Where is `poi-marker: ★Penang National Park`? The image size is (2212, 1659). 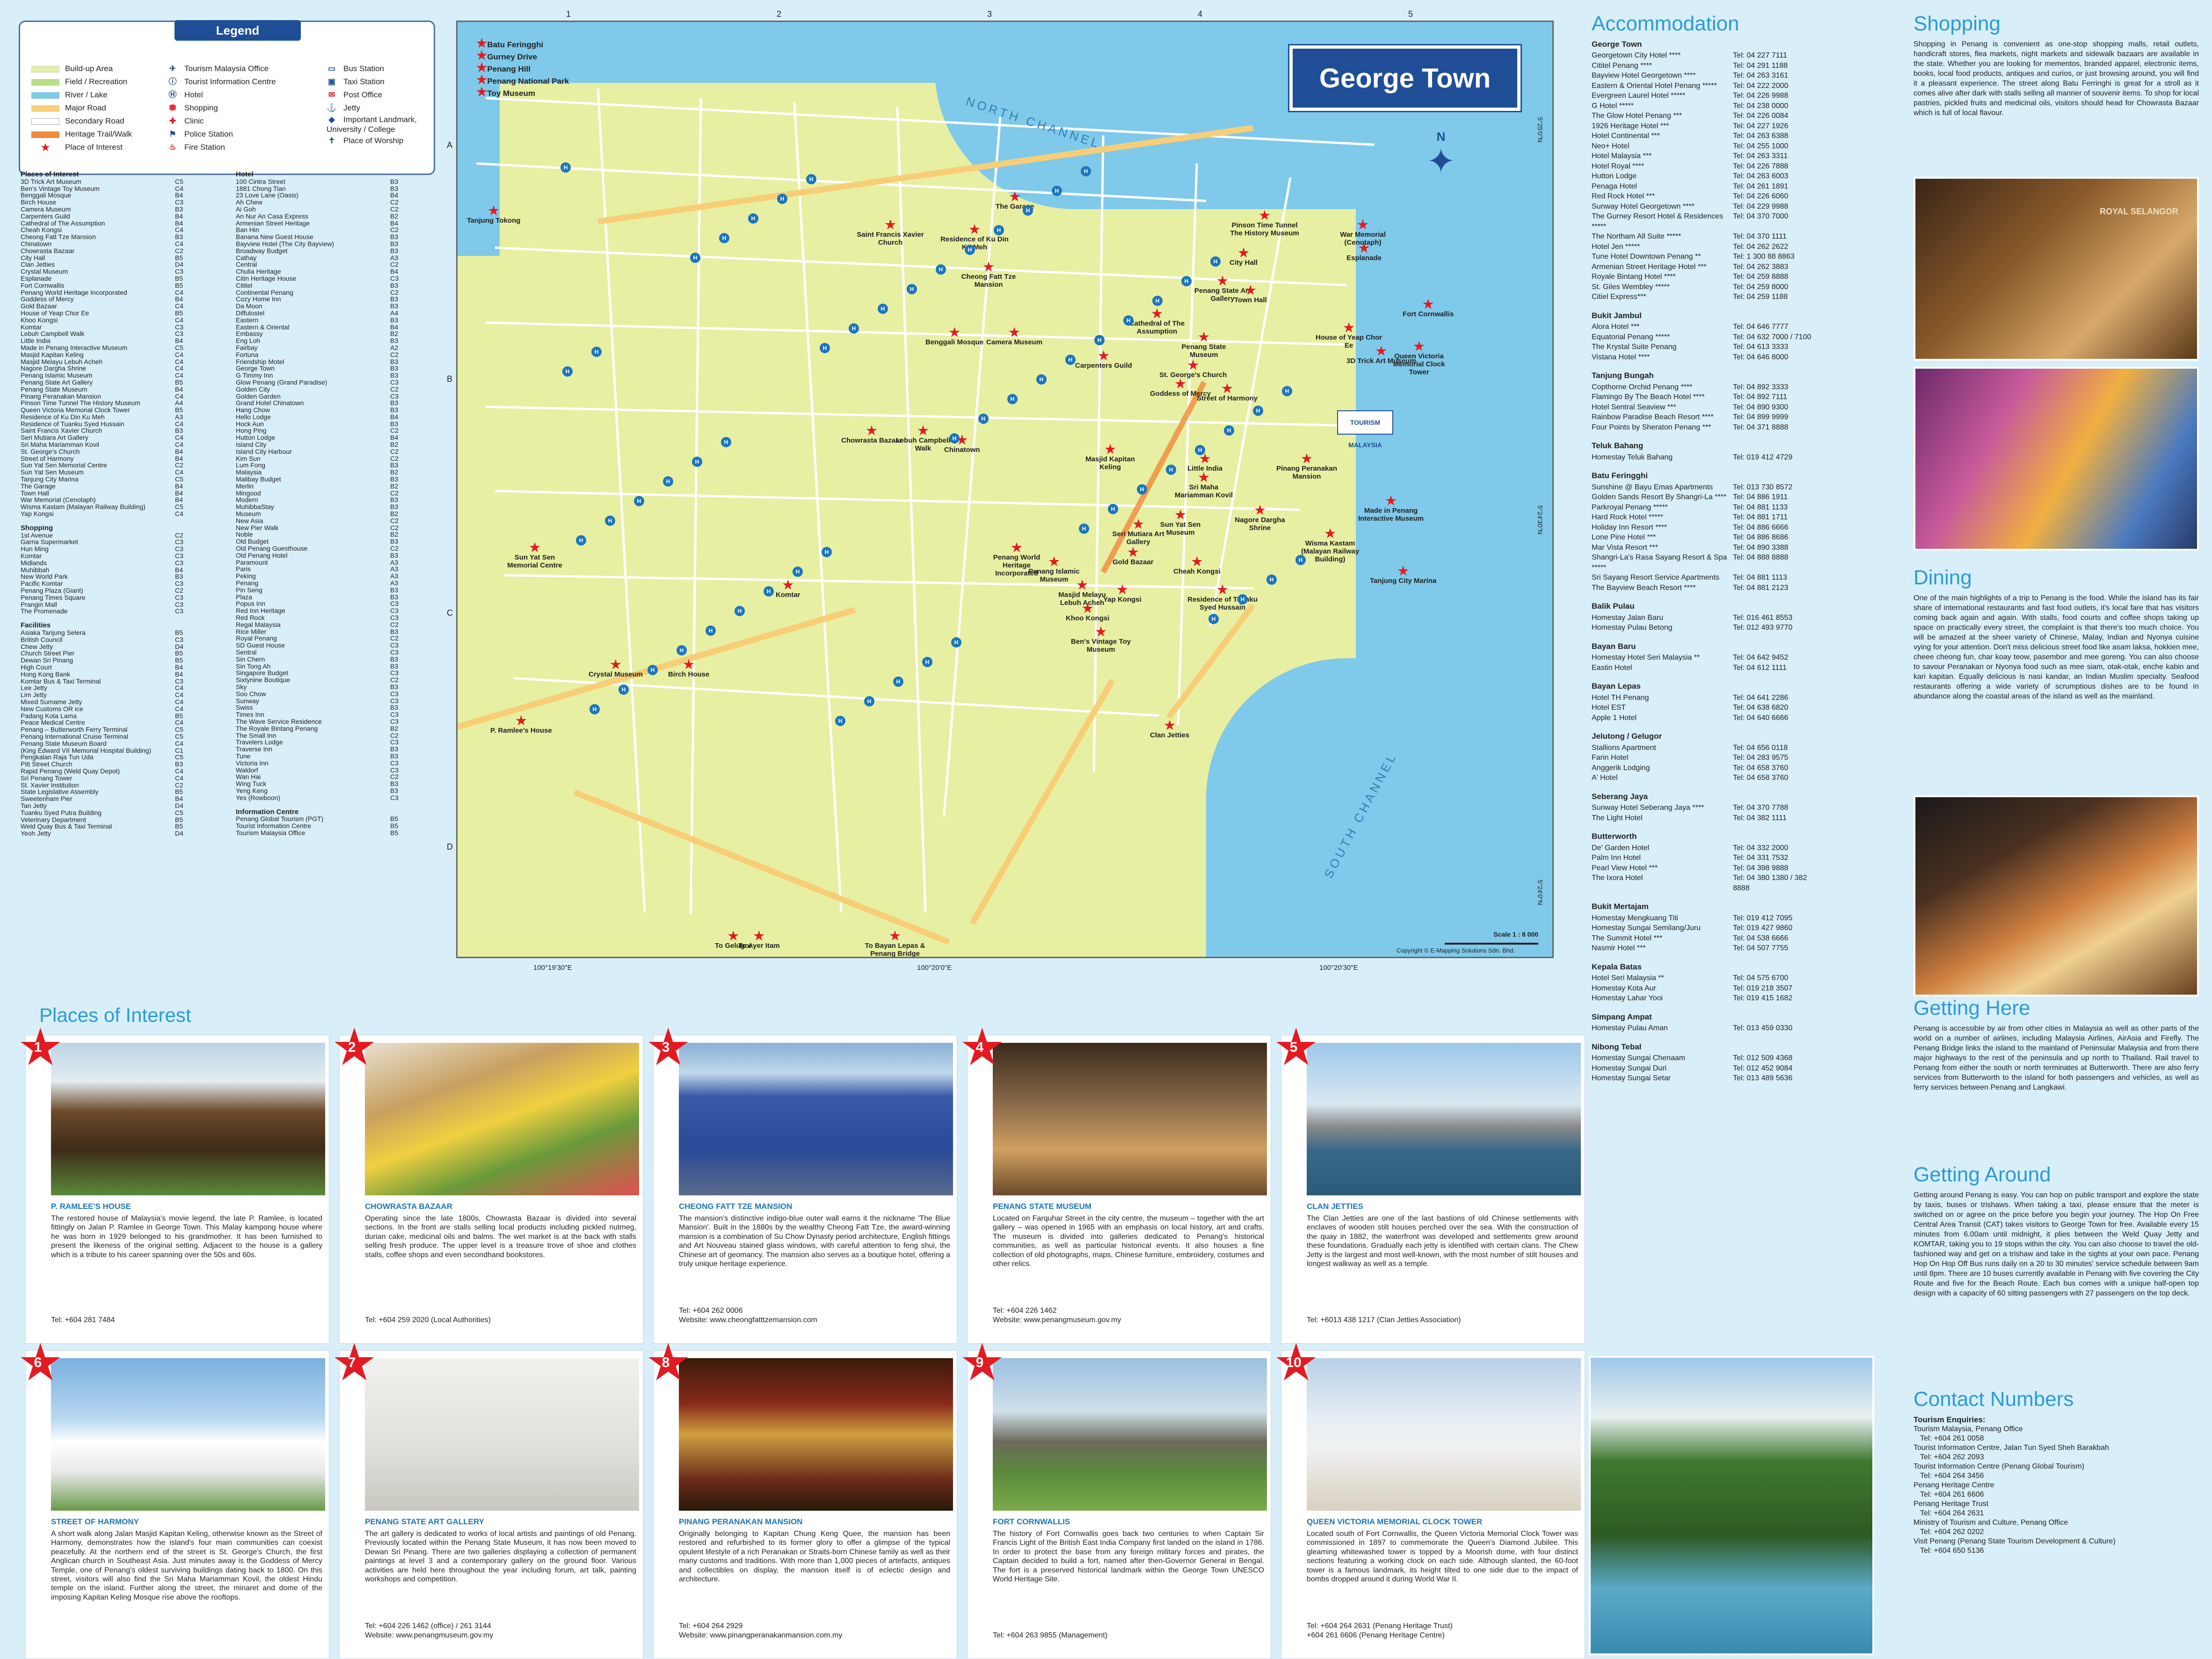 poi-marker: ★Penang National Park is located at coordinates (522, 79).